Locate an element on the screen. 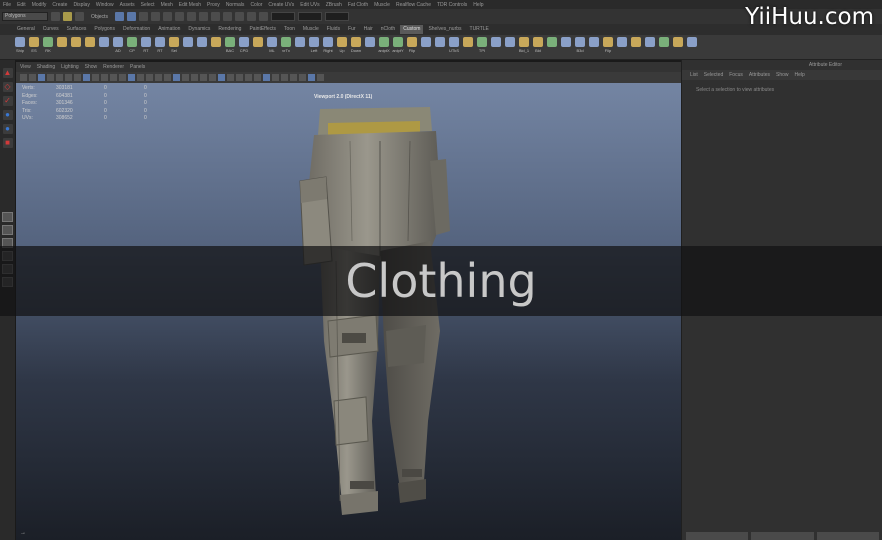  shelf-button: RK is located at coordinates (48, 45).